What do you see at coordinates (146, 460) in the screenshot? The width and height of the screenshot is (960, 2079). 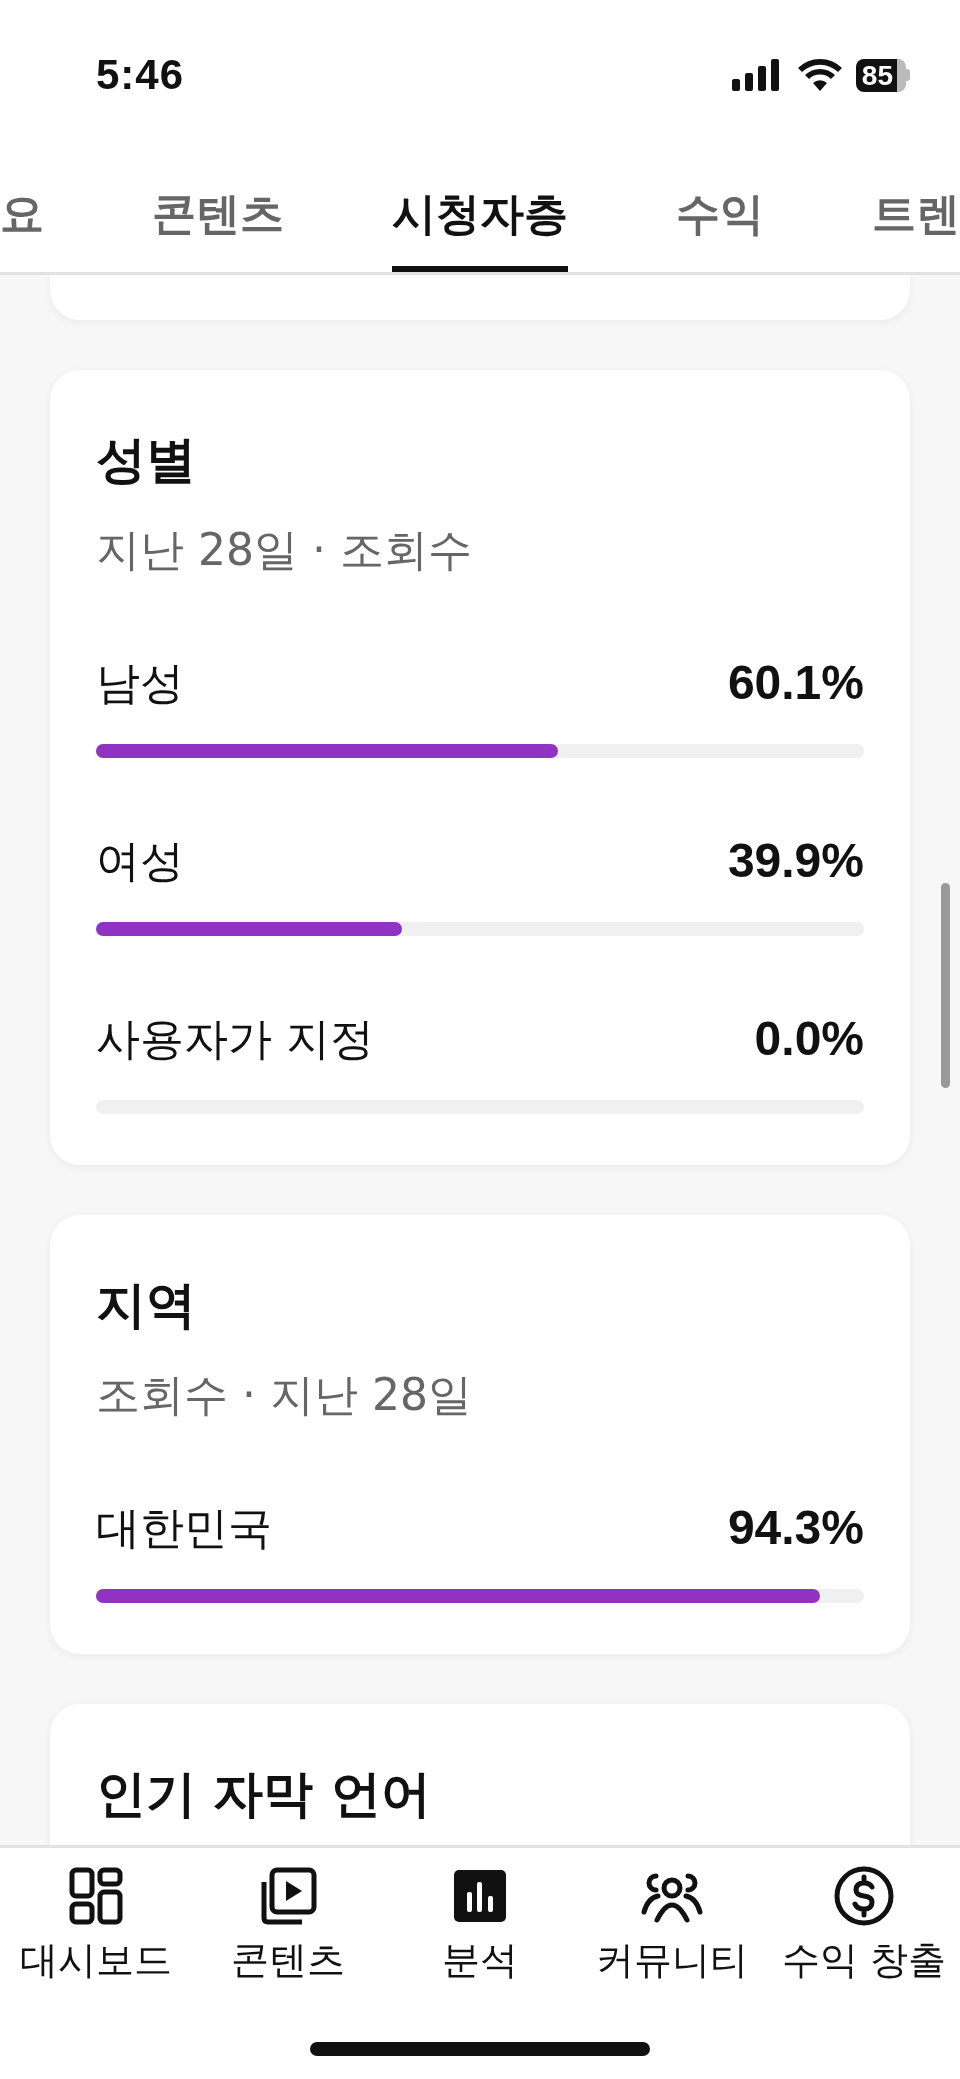 I see `card-title: 성별` at bounding box center [146, 460].